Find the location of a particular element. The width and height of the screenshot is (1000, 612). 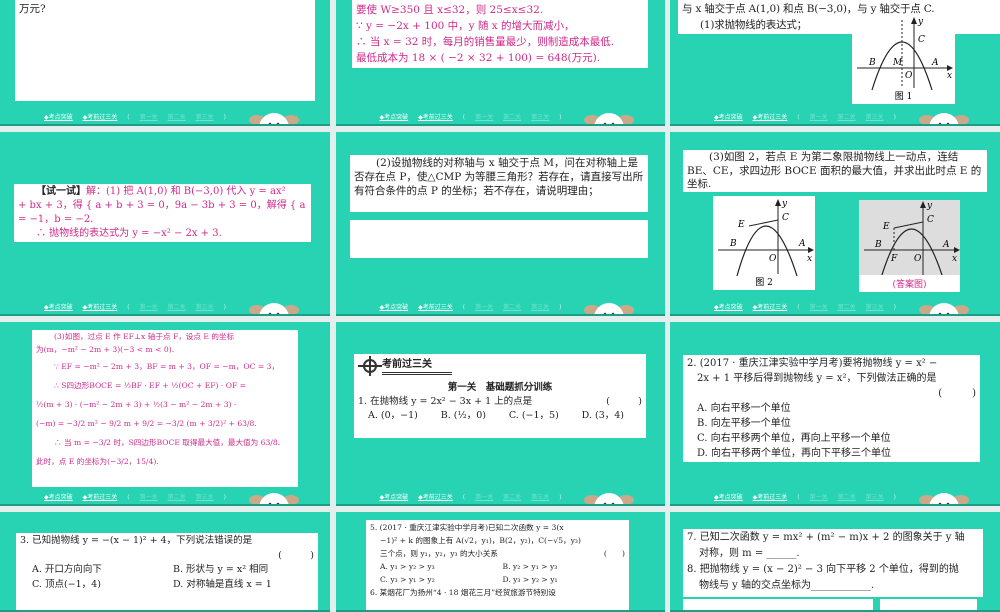

figure-2: y C E B A O x 图 2 is located at coordinates (764, 243).